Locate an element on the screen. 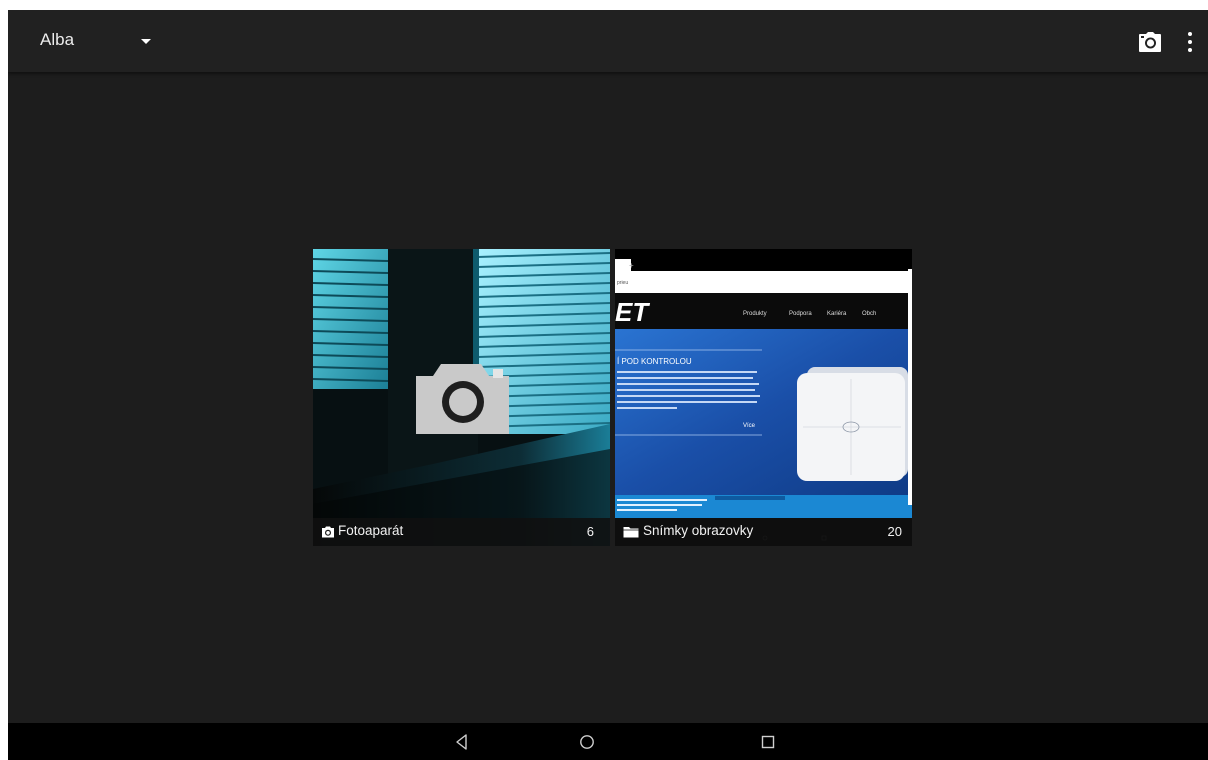 The height and width of the screenshot is (760, 1208). action-bar: Alba is located at coordinates (608, 41).